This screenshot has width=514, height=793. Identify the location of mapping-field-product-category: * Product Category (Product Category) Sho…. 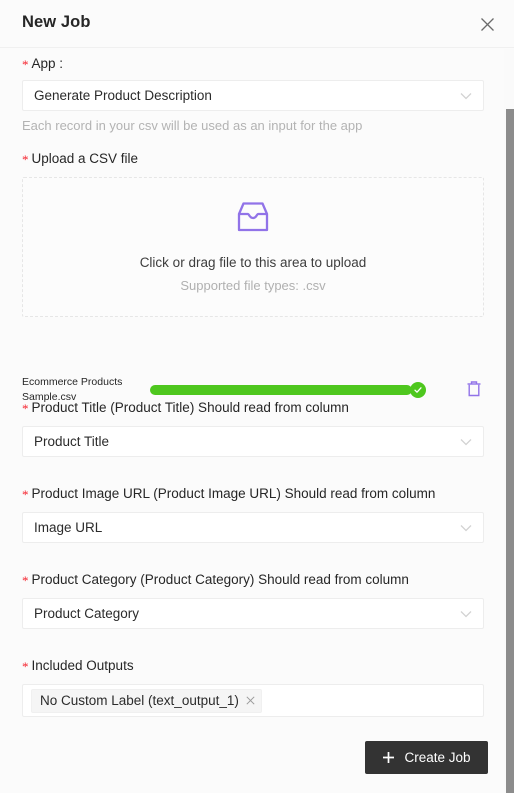
(253, 600).